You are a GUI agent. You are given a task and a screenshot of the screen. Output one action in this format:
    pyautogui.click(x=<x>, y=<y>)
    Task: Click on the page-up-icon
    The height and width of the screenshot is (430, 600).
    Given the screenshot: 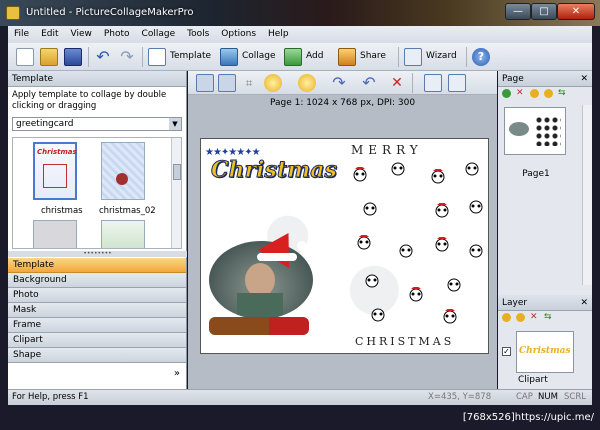 What is the action you would take?
    pyautogui.click(x=534, y=93)
    